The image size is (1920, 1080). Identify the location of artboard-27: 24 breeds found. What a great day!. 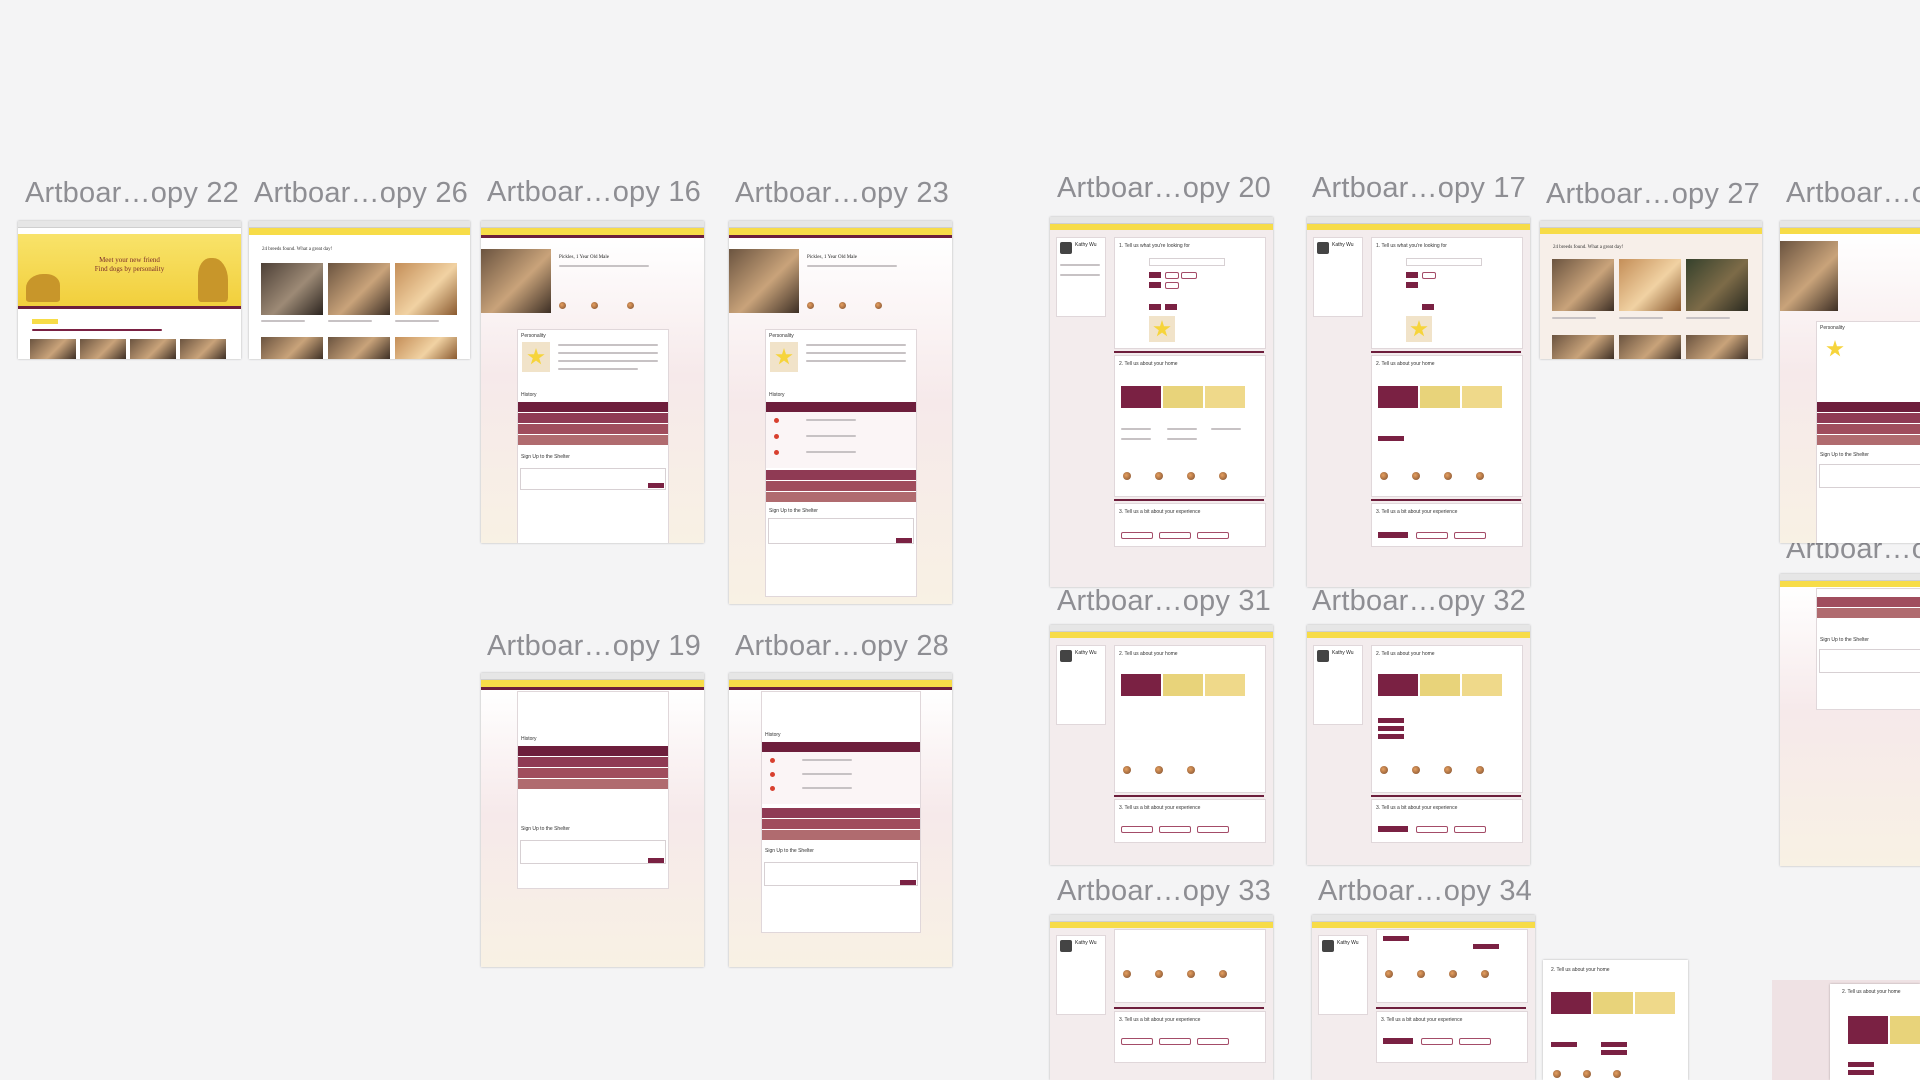
(1651, 290).